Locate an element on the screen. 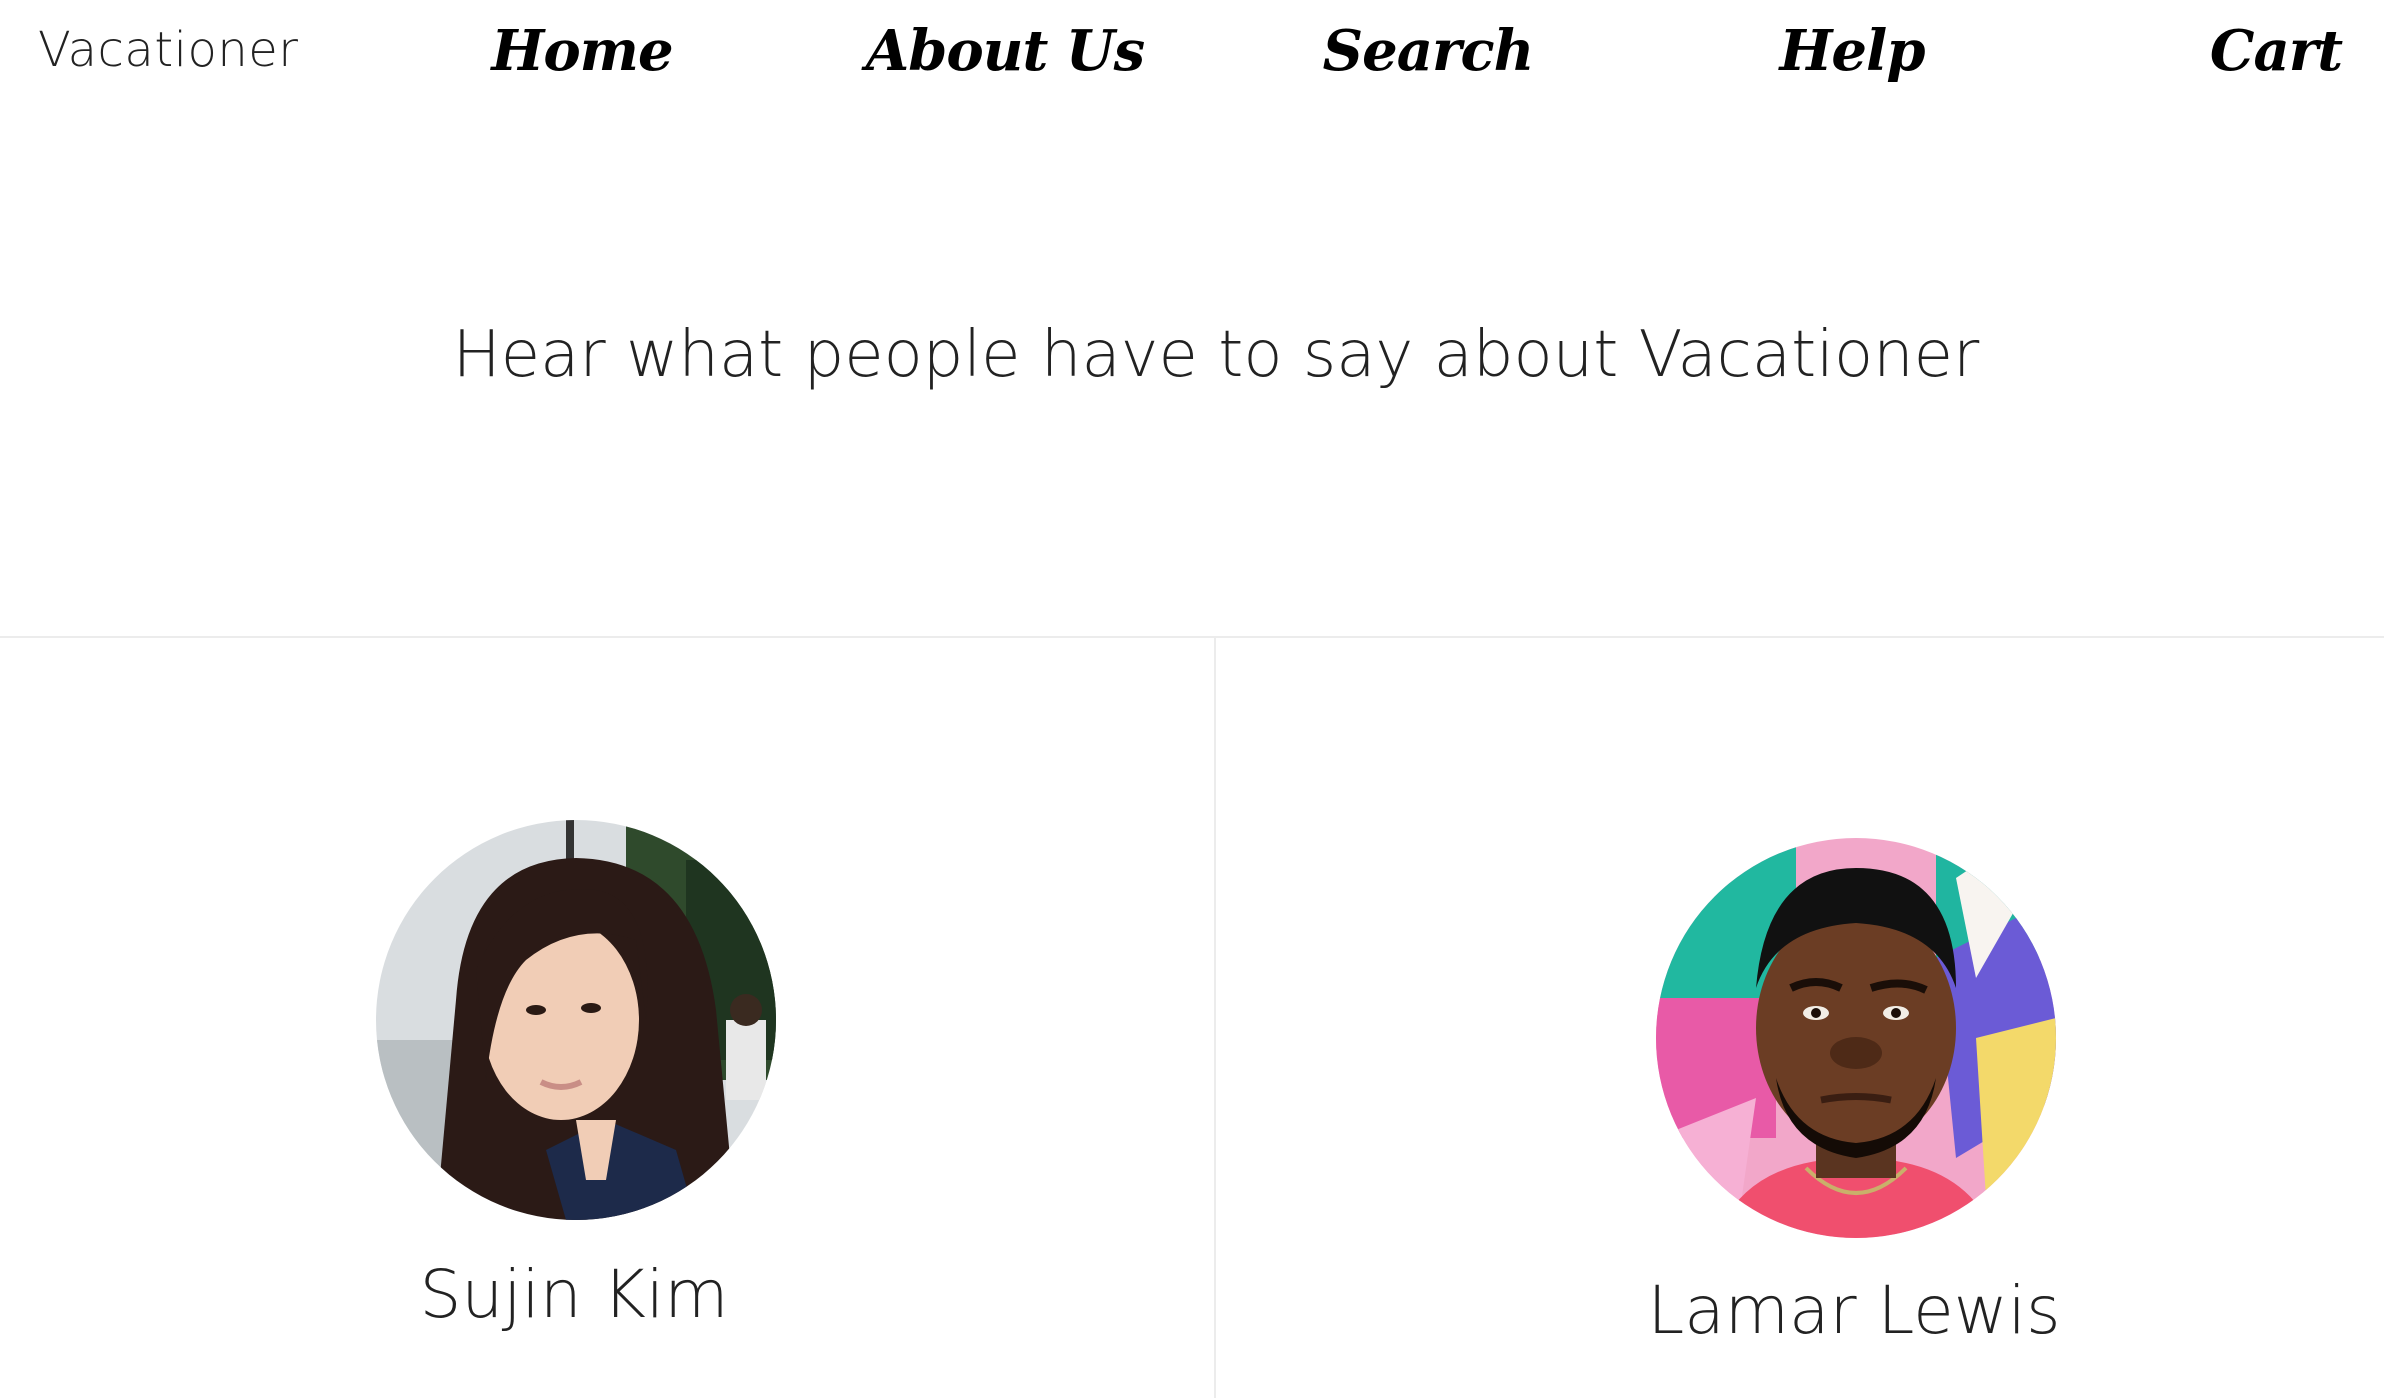  nav-home: Home is located at coordinates (582, 51).